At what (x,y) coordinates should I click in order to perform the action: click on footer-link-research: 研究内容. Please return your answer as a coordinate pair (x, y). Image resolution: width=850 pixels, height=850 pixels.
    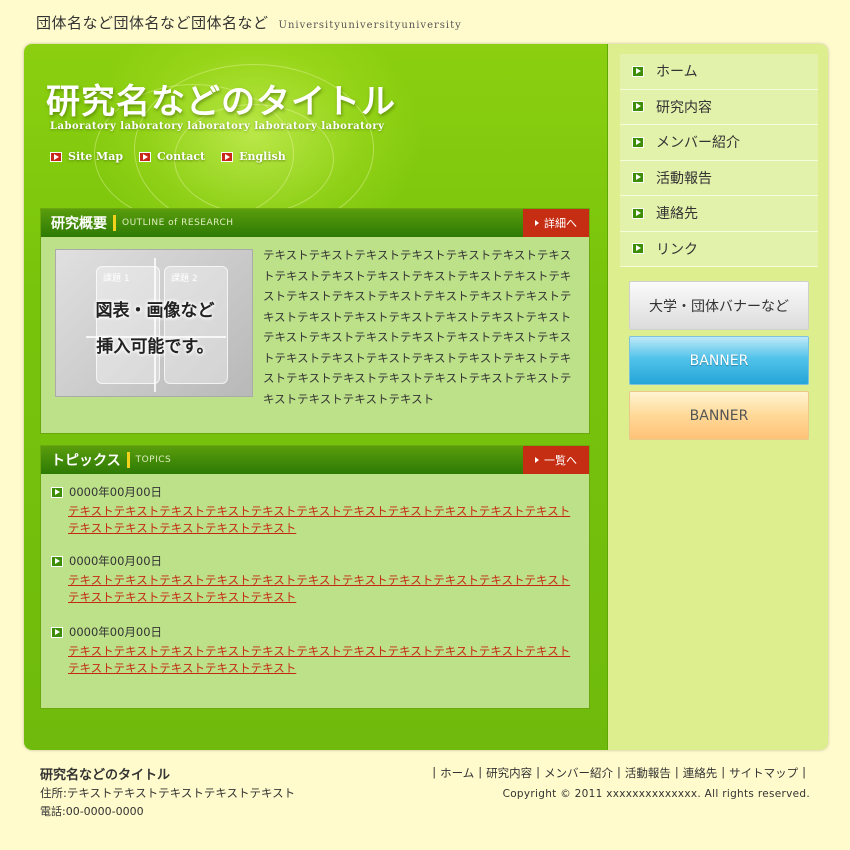
    Looking at the image, I should click on (509, 773).